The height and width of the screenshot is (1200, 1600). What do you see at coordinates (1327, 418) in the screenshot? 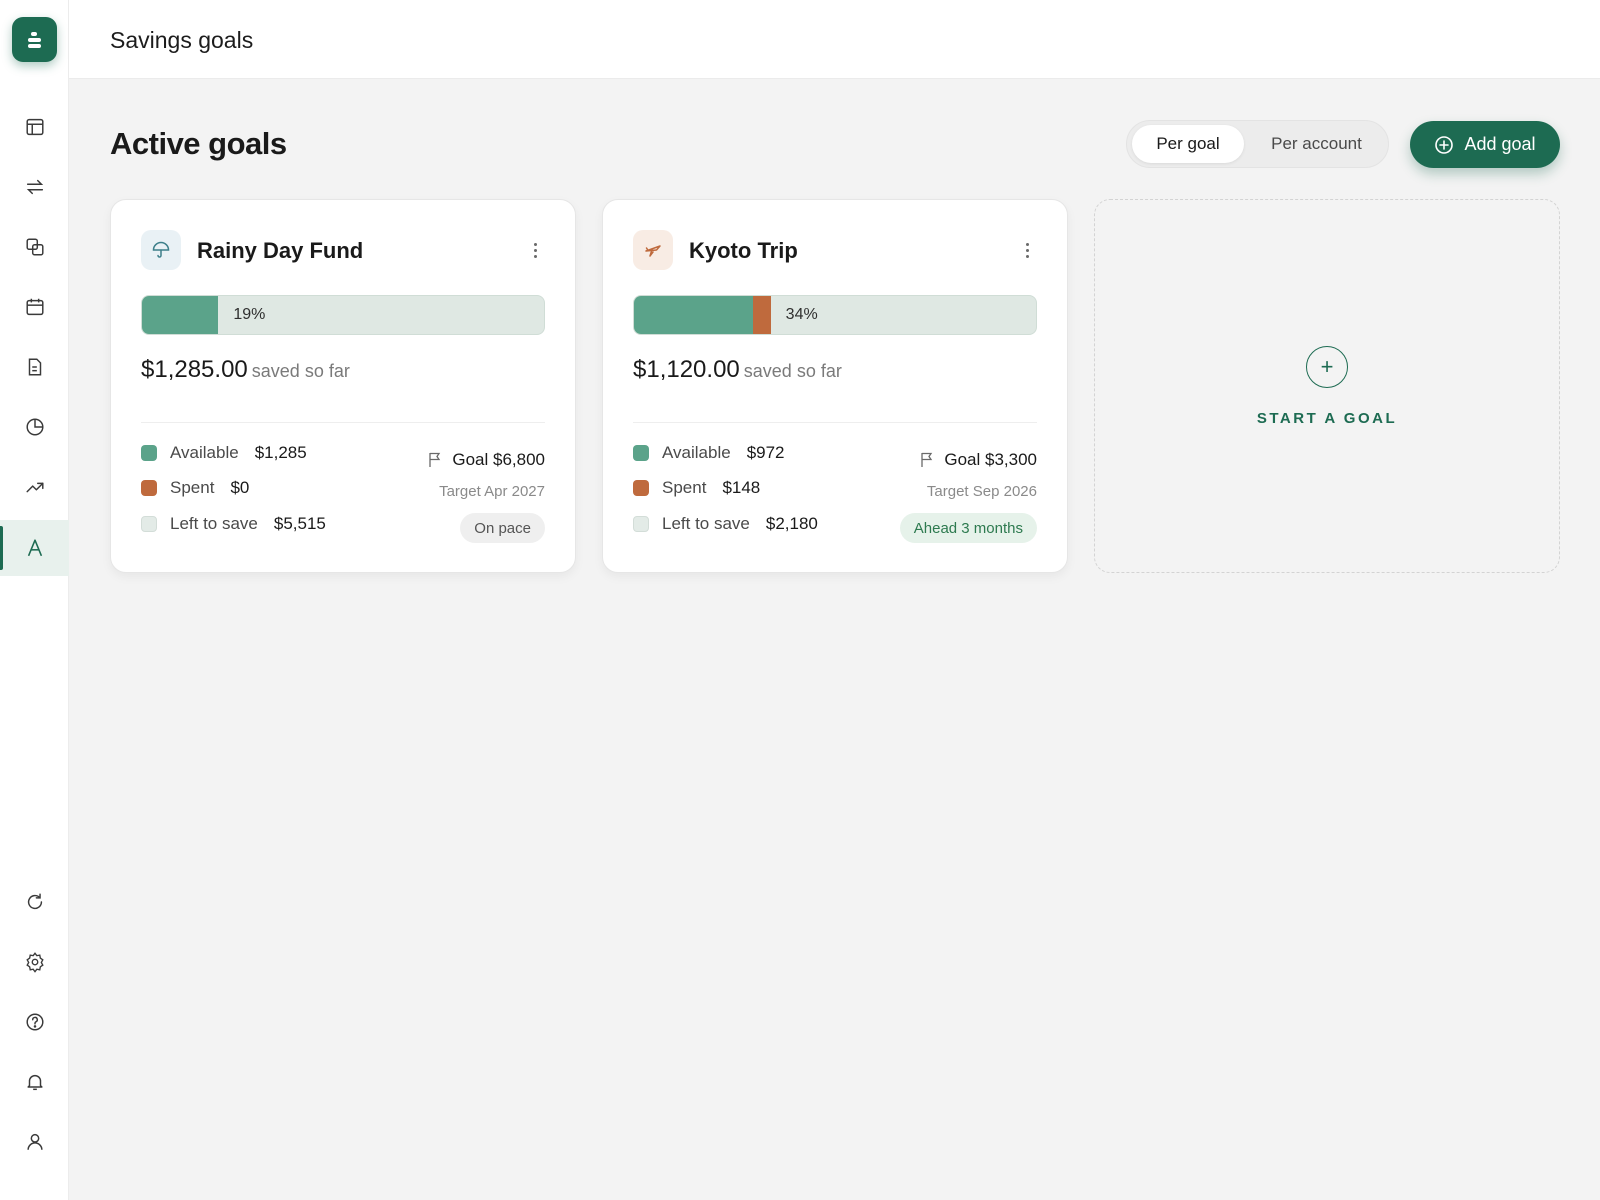
I see `start-goal-label: START A GOAL` at bounding box center [1327, 418].